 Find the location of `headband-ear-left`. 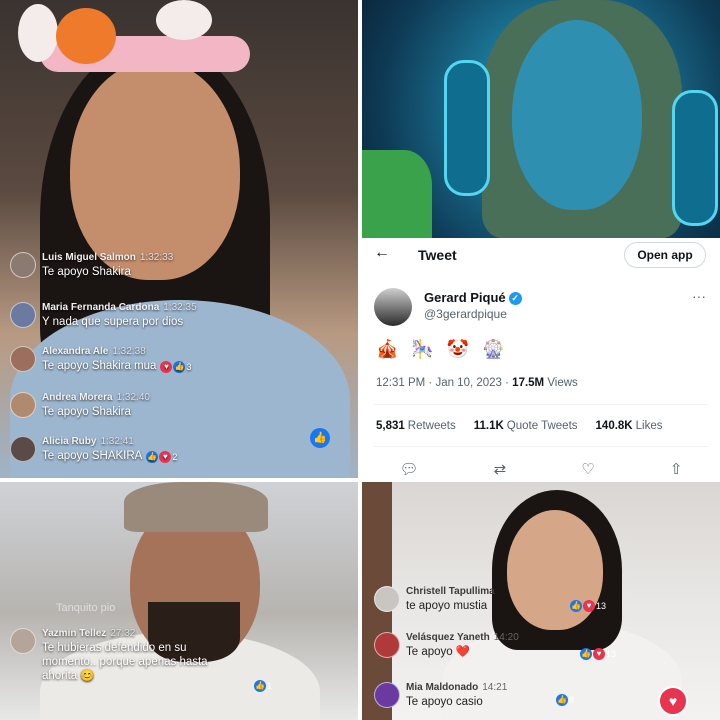

headband-ear-left is located at coordinates (38, 33).